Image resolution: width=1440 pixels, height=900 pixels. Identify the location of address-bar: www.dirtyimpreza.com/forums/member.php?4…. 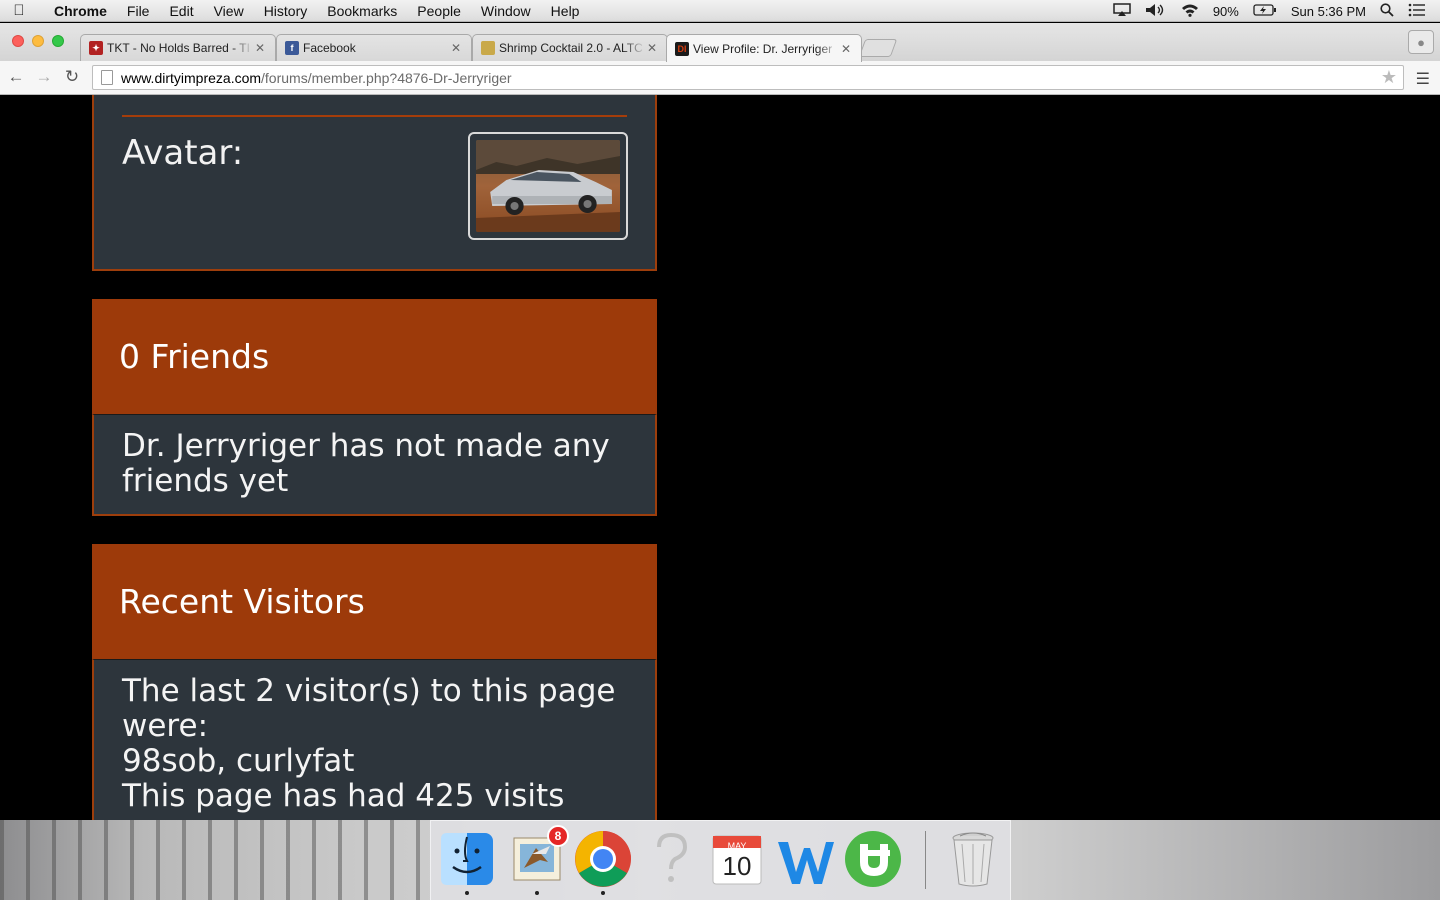
(748, 77).